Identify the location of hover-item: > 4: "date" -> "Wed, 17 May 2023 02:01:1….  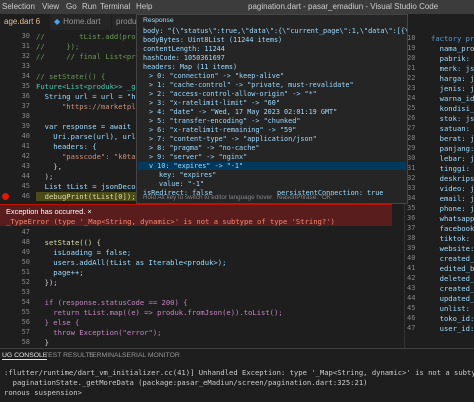
(243, 112).